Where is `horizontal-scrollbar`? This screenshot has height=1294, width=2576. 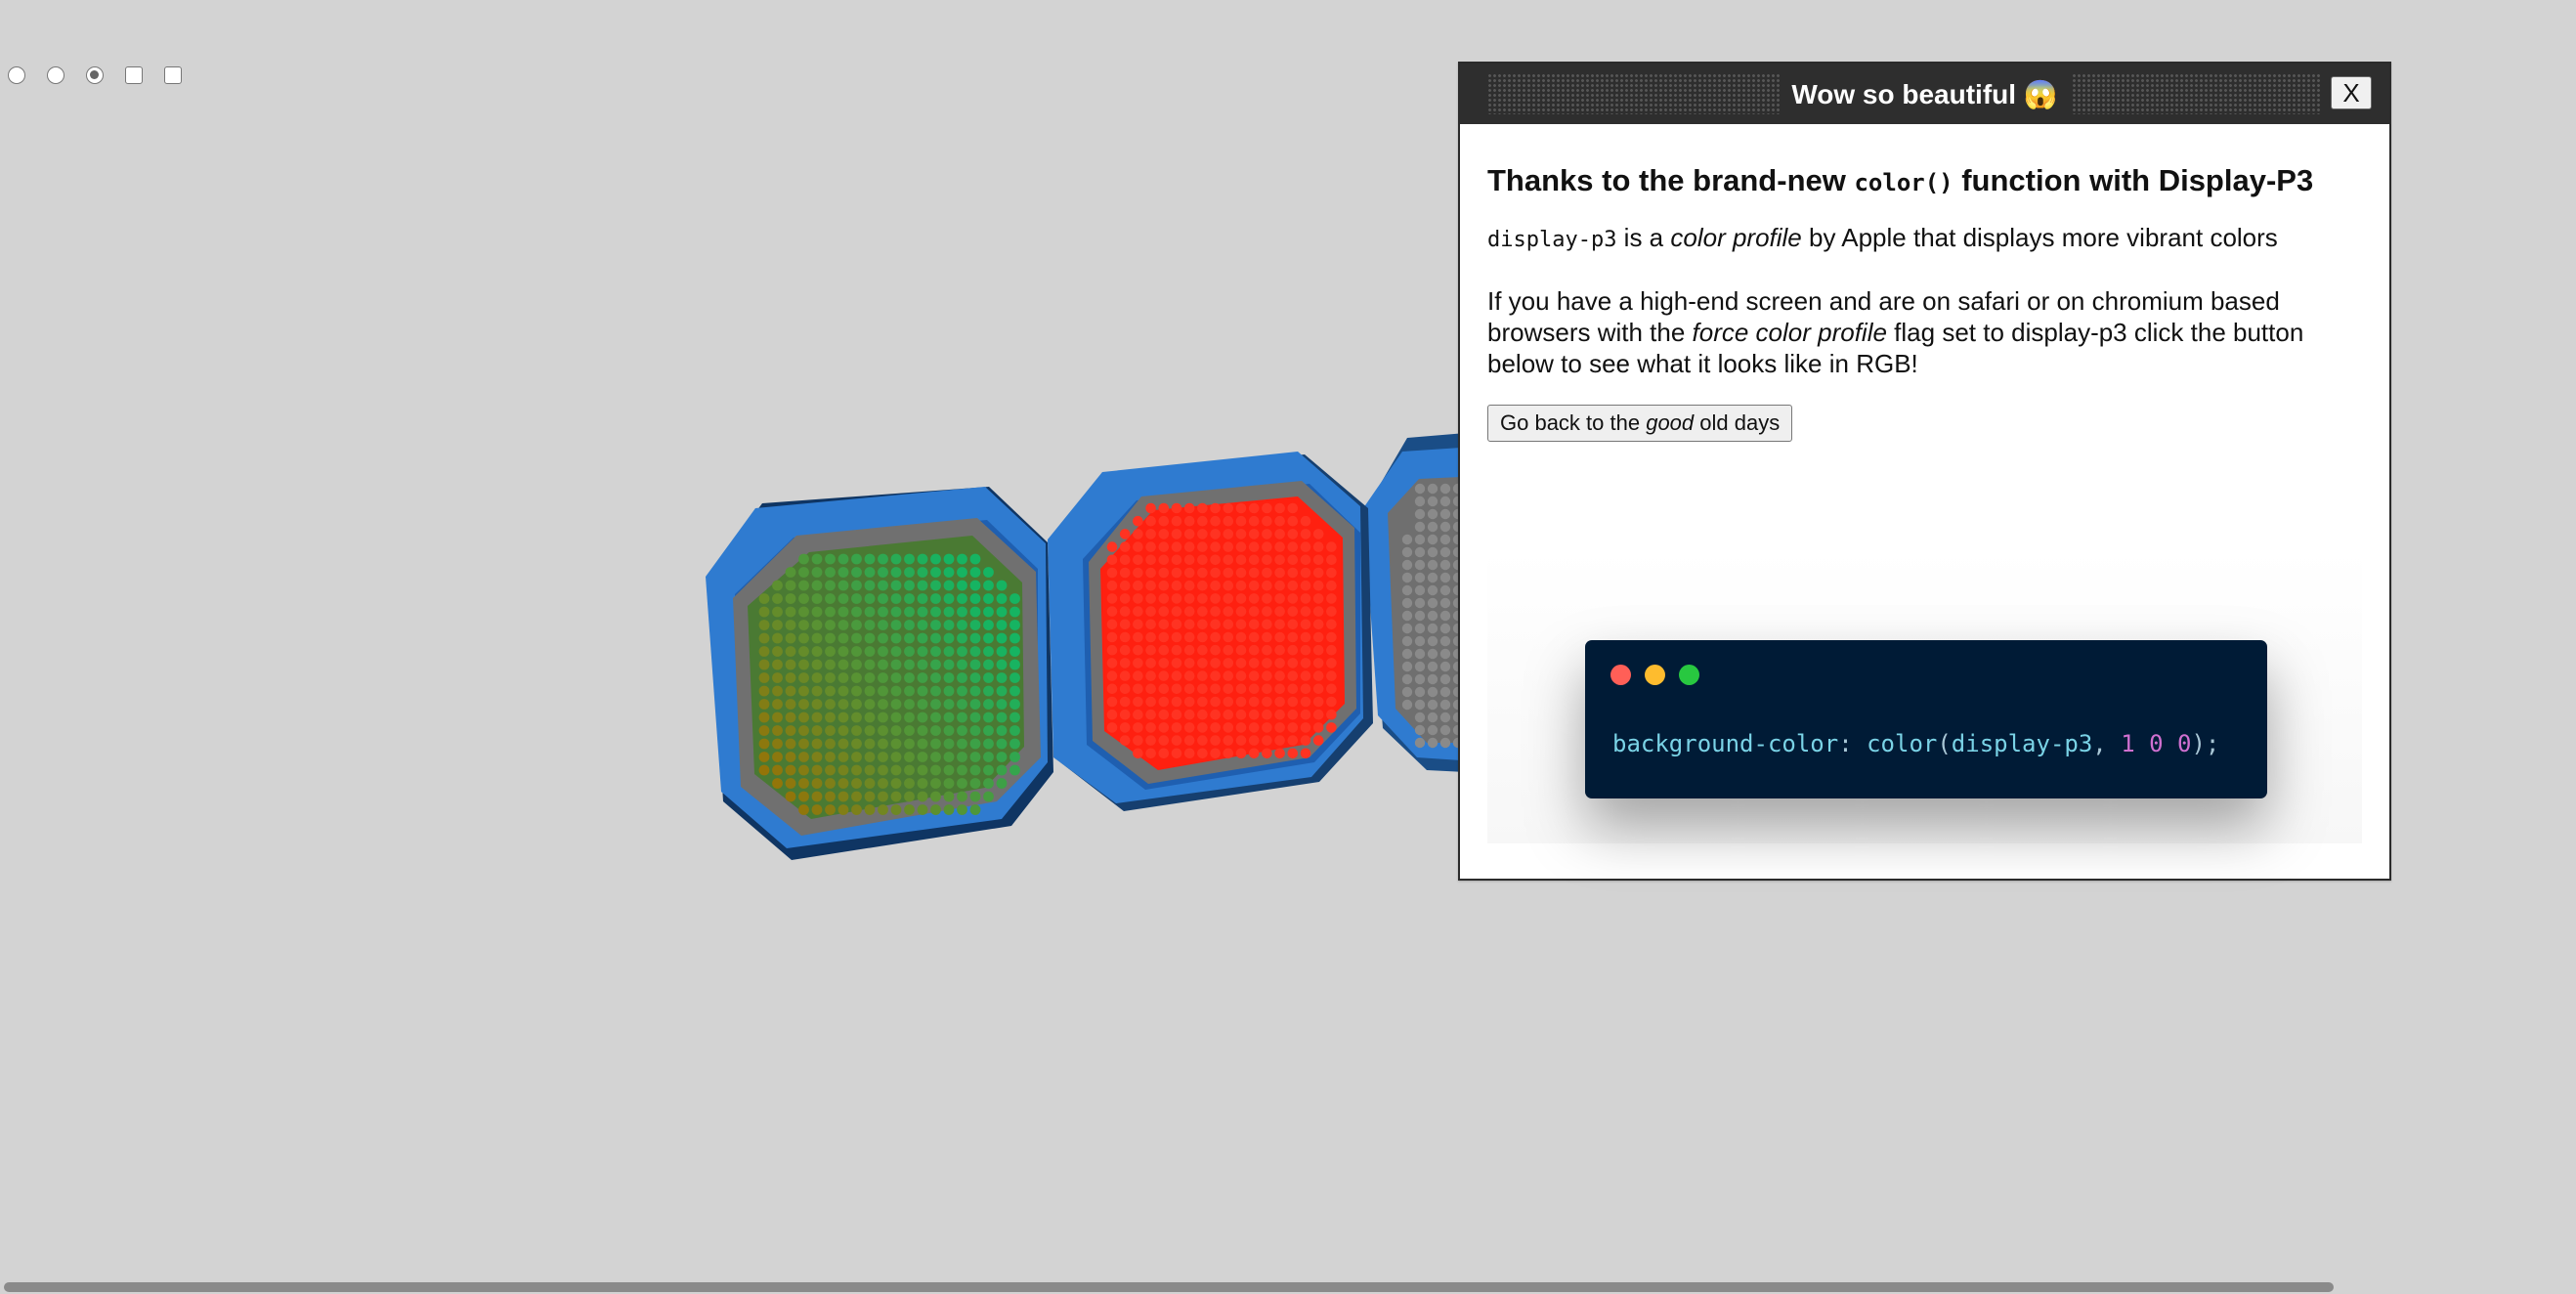 horizontal-scrollbar is located at coordinates (1288, 1287).